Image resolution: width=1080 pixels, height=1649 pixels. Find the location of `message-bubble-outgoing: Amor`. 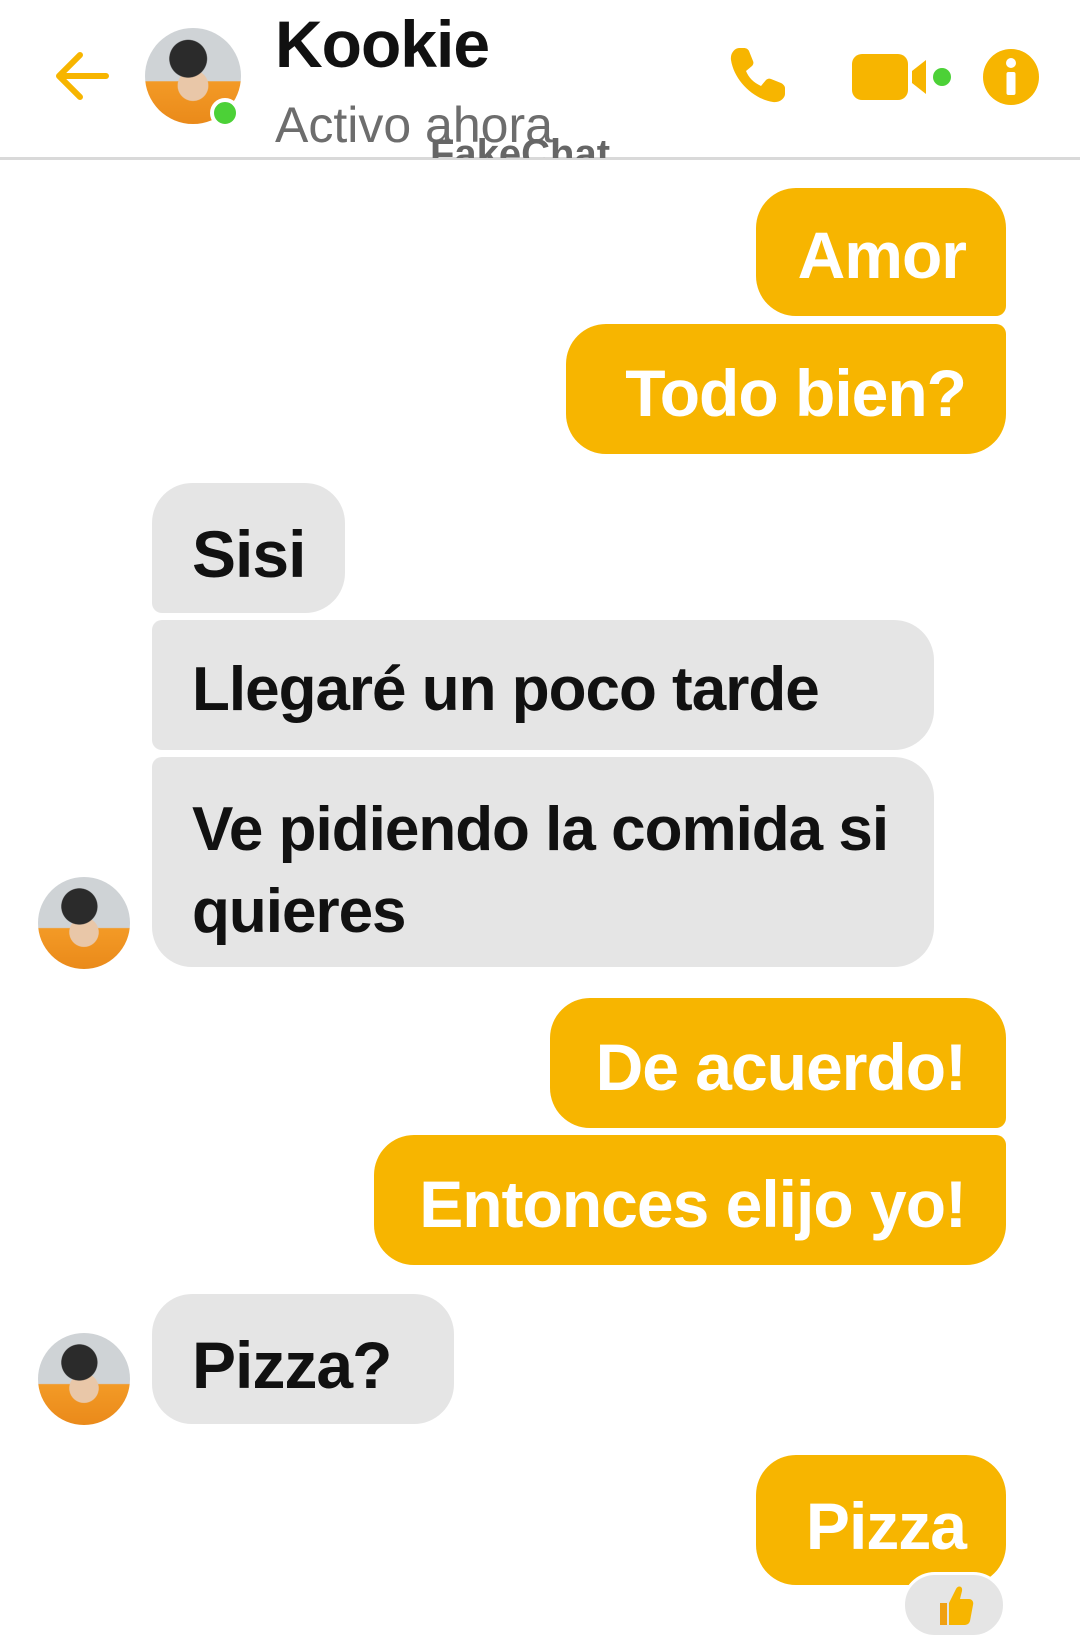

message-bubble-outgoing: Amor is located at coordinates (881, 252).